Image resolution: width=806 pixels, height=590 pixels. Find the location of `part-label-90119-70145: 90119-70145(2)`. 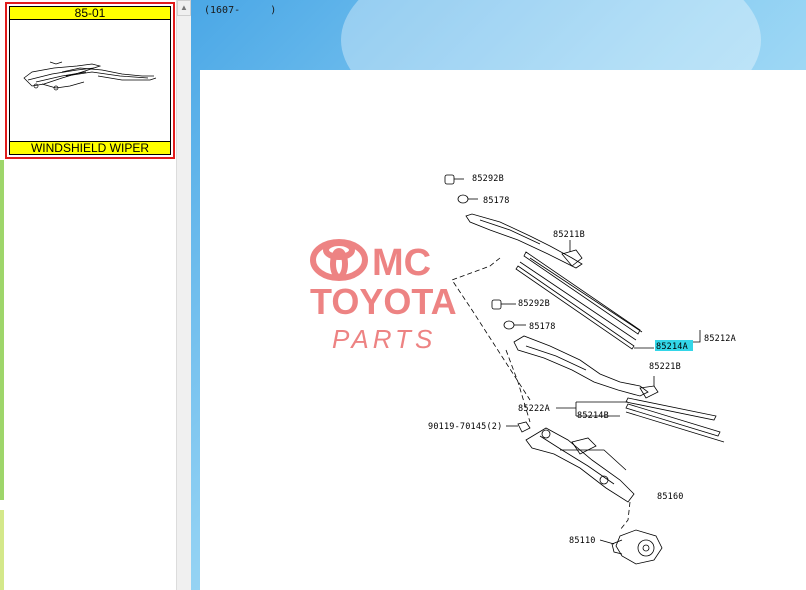

part-label-90119-70145: 90119-70145(2) is located at coordinates (465, 427).